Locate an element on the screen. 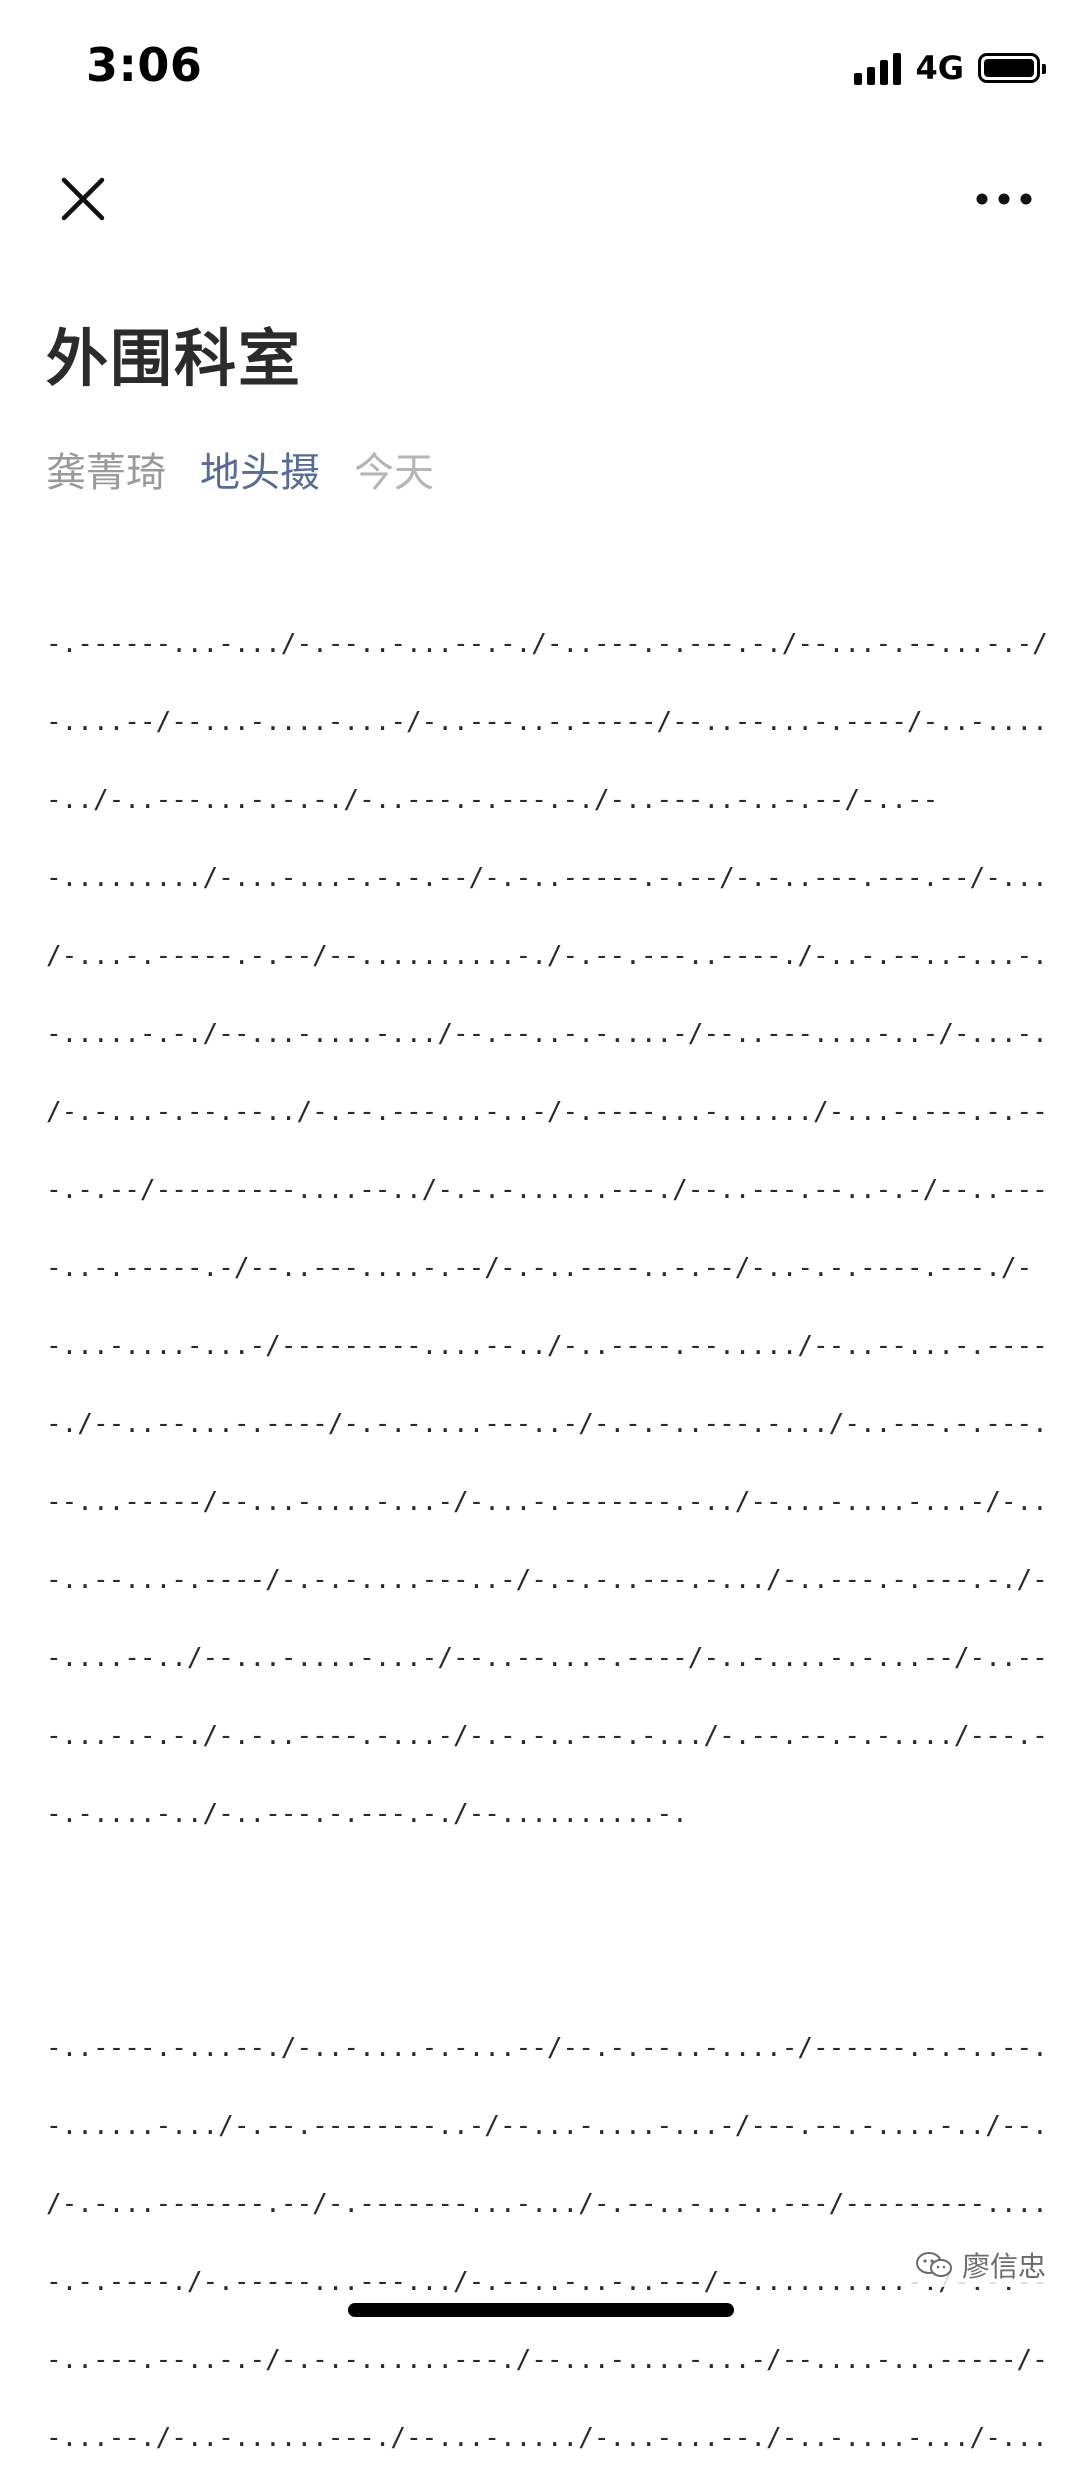 This screenshot has width=1080, height=2477. article-title: 外围科室 is located at coordinates (174, 358).